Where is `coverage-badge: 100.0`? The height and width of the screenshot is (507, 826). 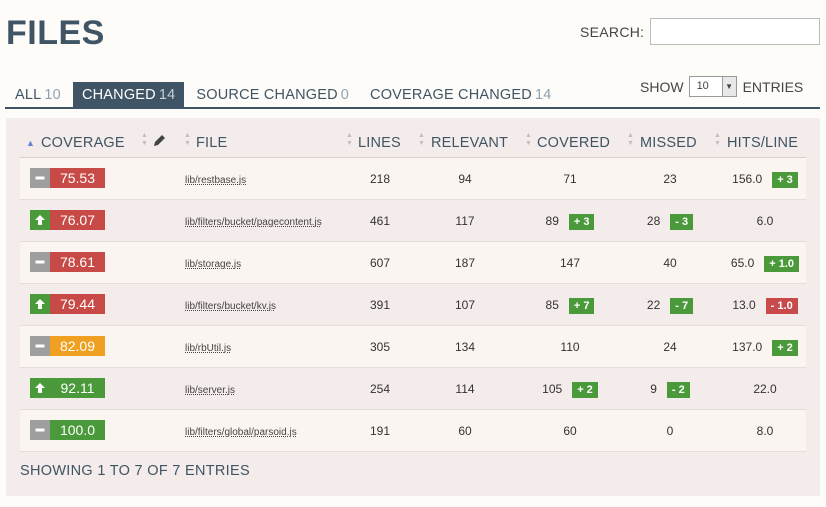 coverage-badge: 100.0 is located at coordinates (67, 430).